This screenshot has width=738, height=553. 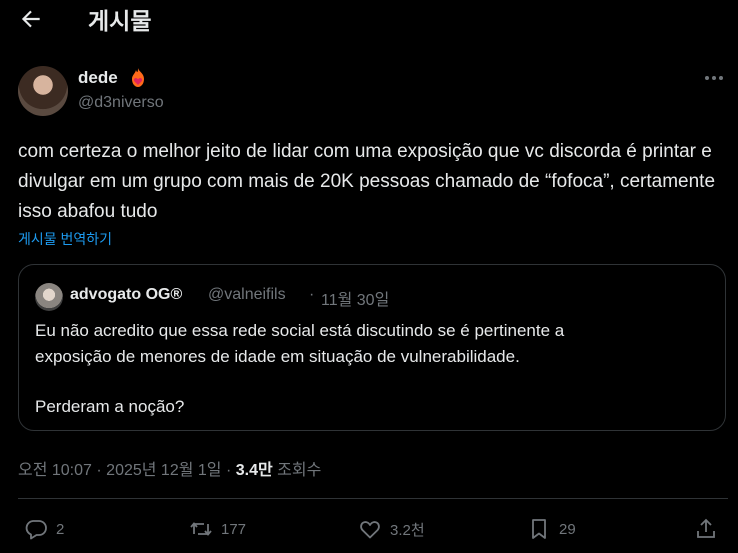 I want to click on quoted-avatar, so click(x=49, y=297).